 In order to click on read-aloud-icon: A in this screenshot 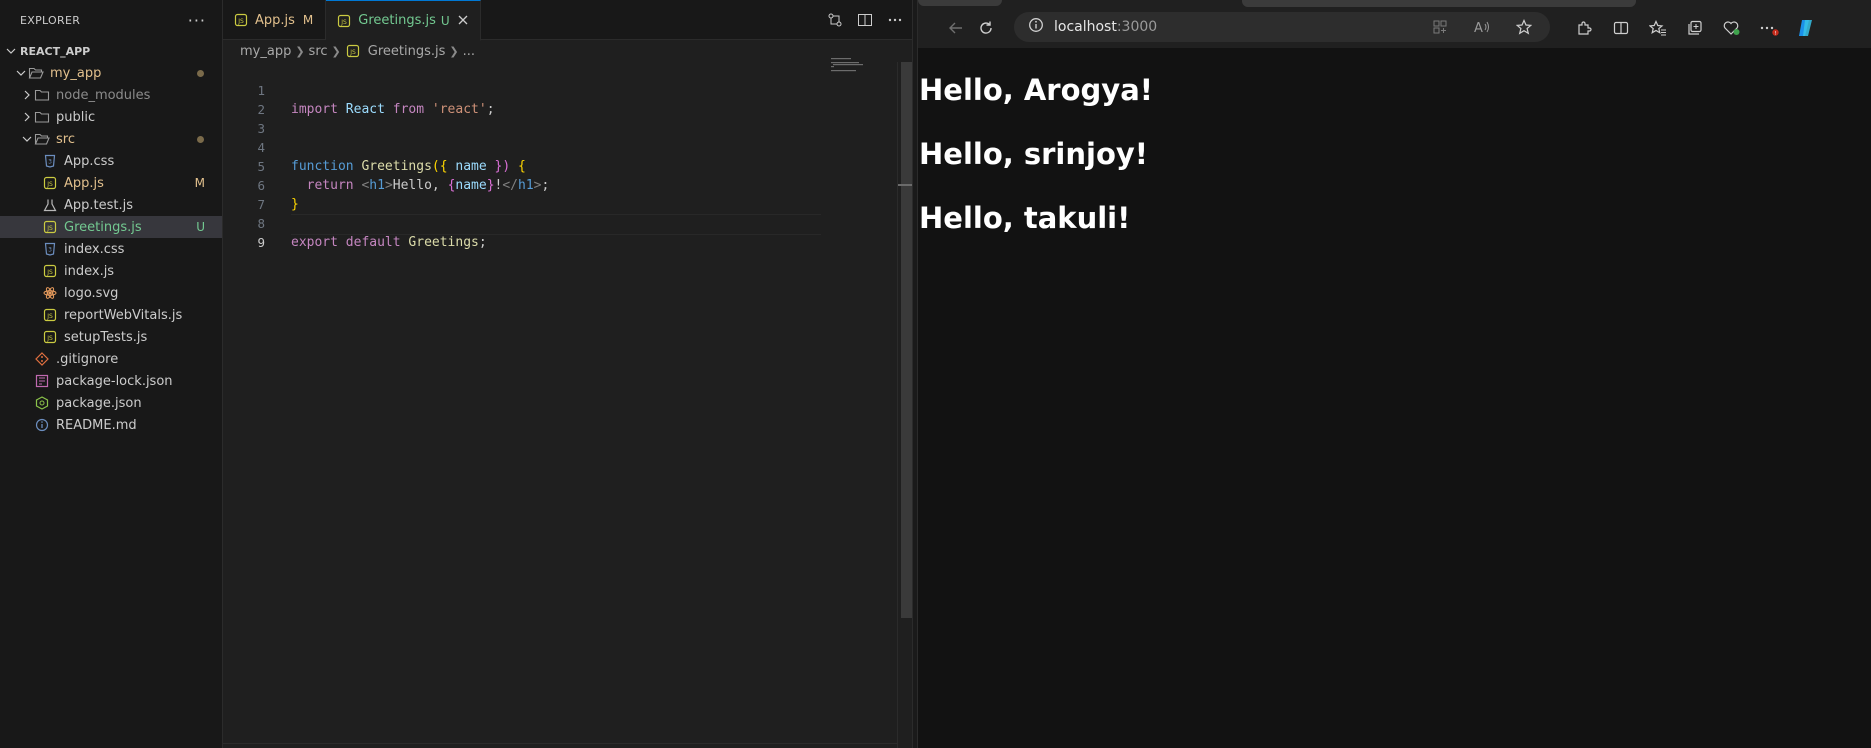, I will do `click(1482, 27)`.